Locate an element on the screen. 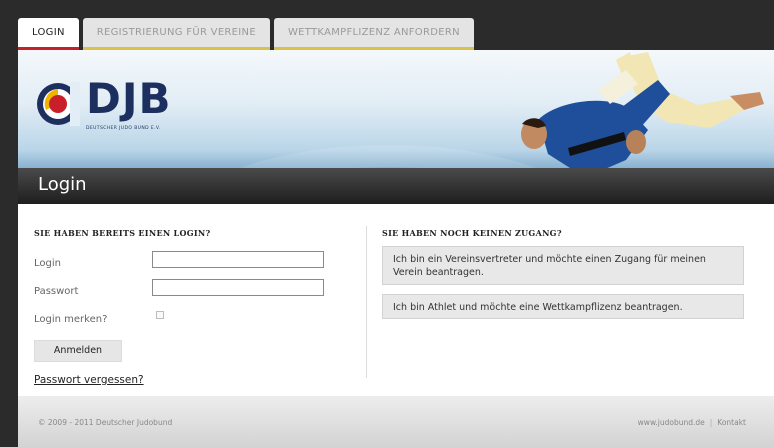 The width and height of the screenshot is (774, 447). djb-emblem-icon is located at coordinates (58, 104).